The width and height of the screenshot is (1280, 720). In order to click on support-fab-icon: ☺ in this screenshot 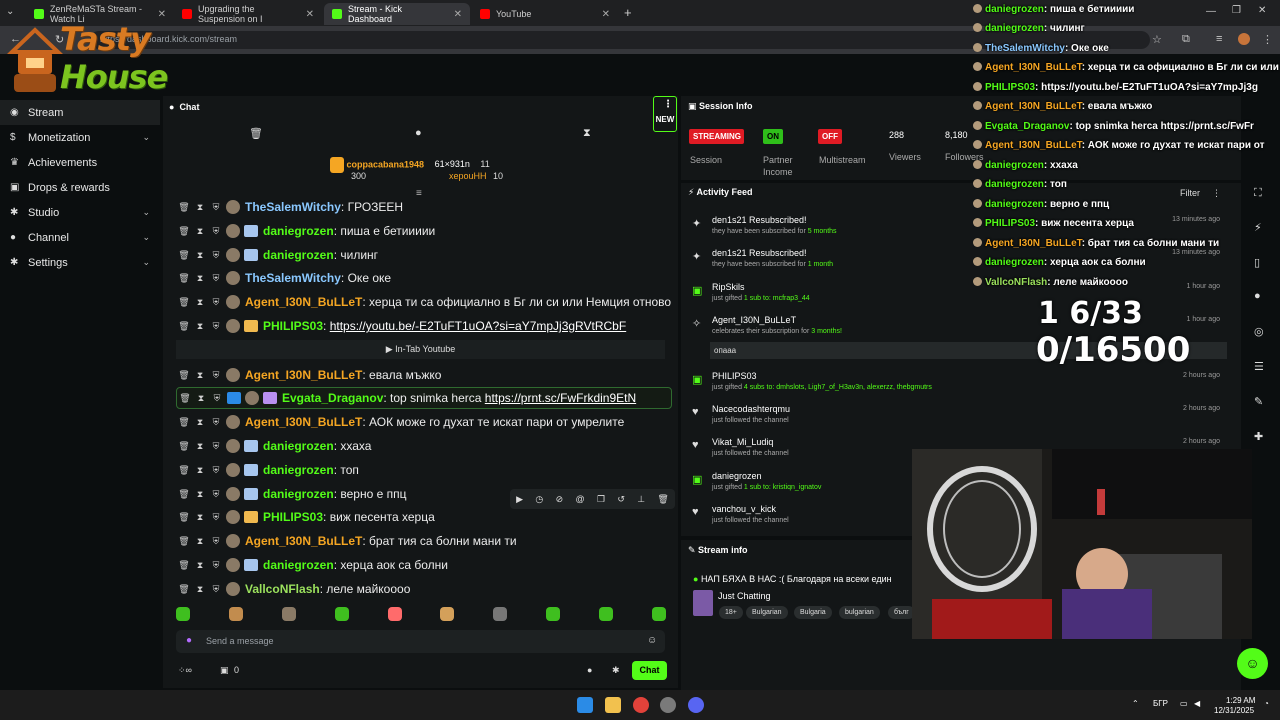, I will do `click(1252, 663)`.